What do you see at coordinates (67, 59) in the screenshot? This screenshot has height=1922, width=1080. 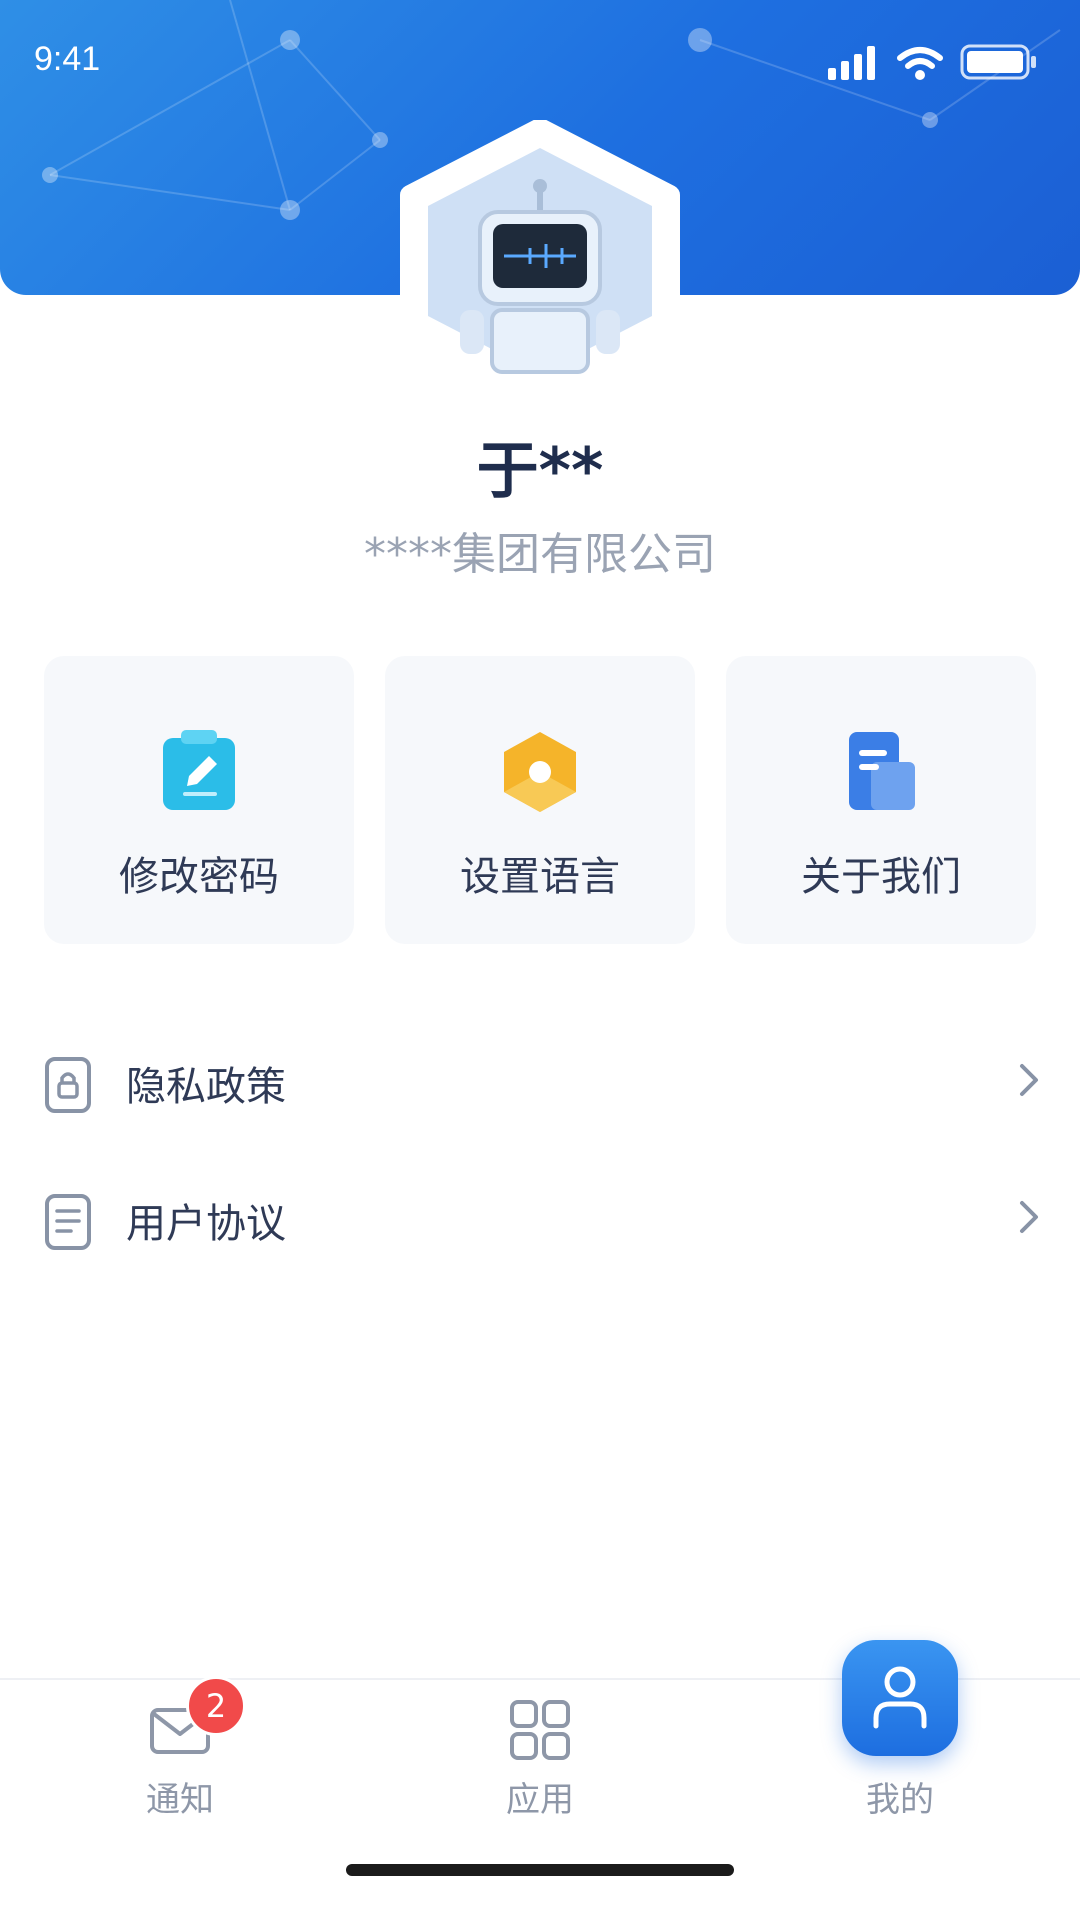 I see `status-time: 9:41` at bounding box center [67, 59].